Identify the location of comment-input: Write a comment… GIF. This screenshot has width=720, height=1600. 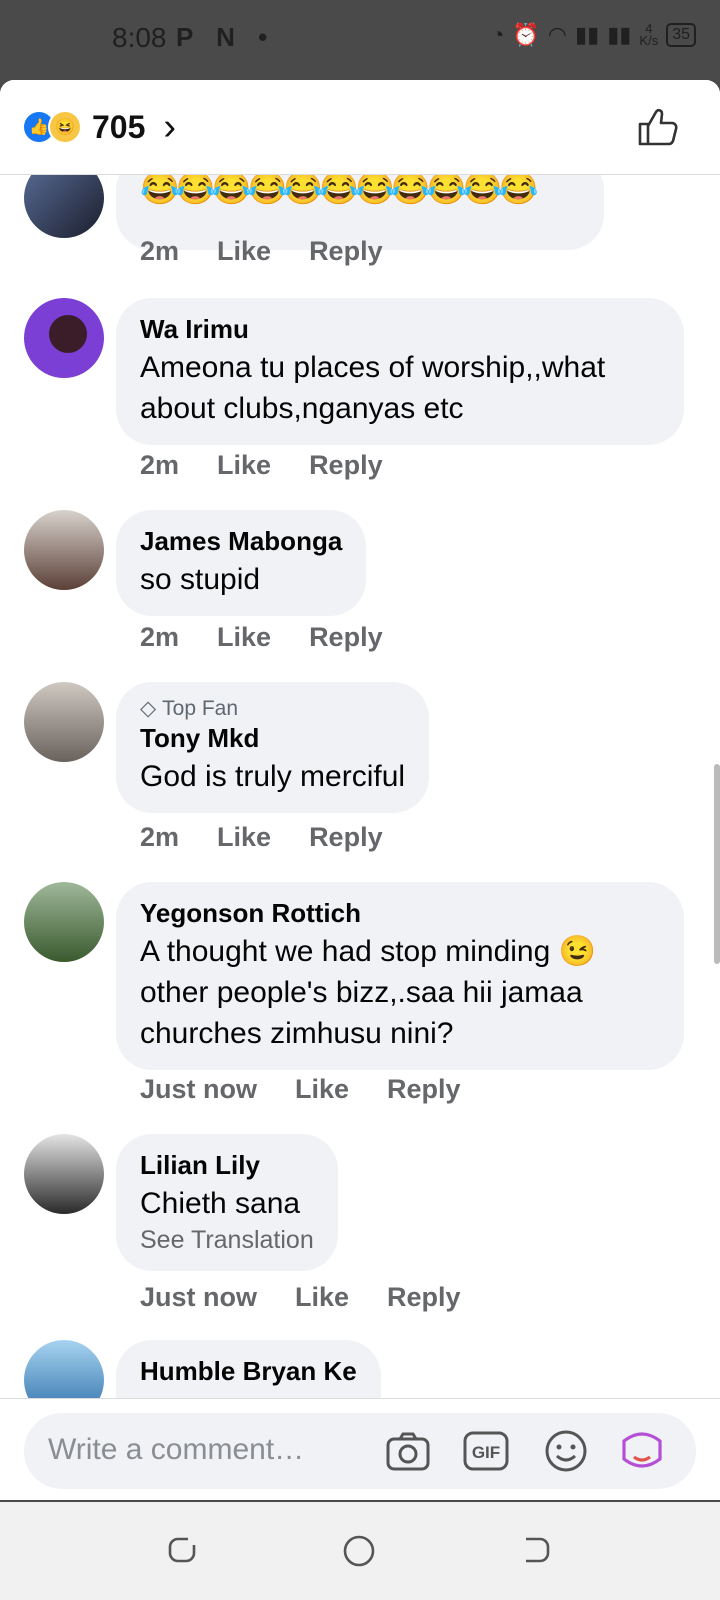
(360, 1451).